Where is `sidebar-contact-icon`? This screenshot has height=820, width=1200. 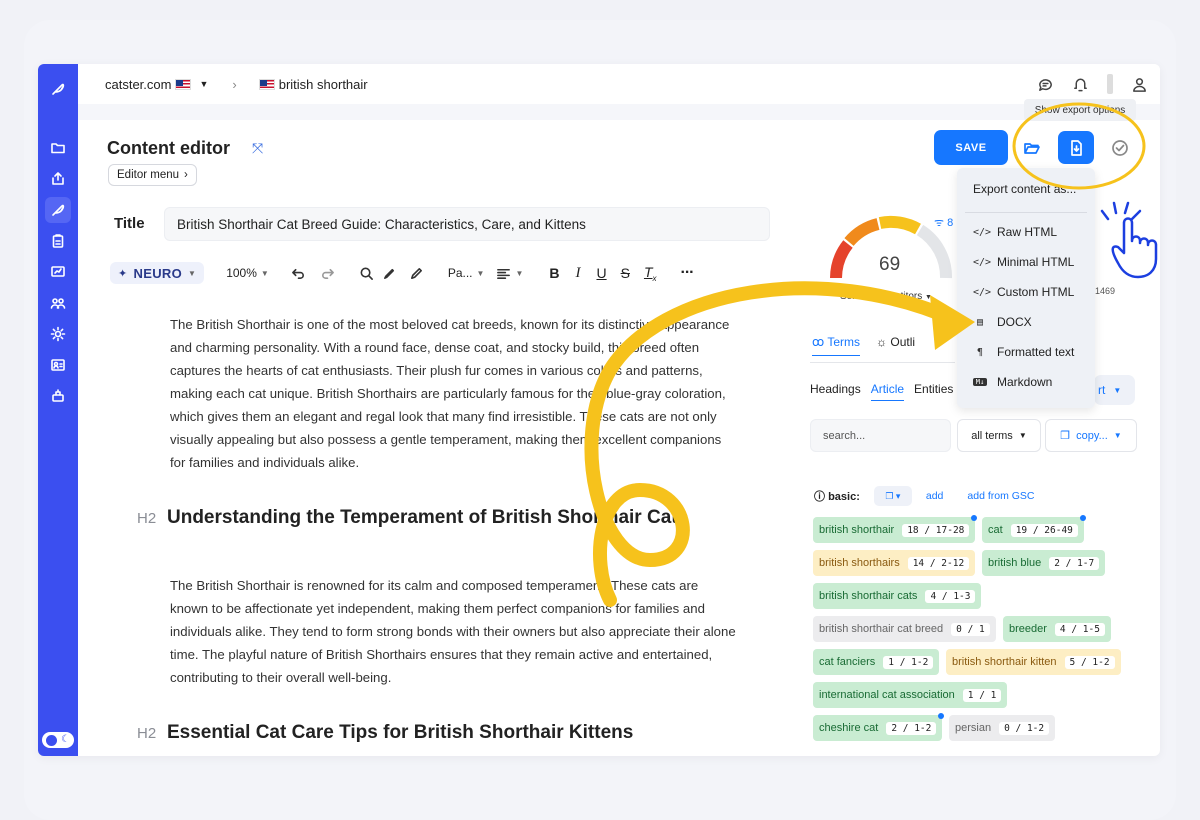 sidebar-contact-icon is located at coordinates (58, 365).